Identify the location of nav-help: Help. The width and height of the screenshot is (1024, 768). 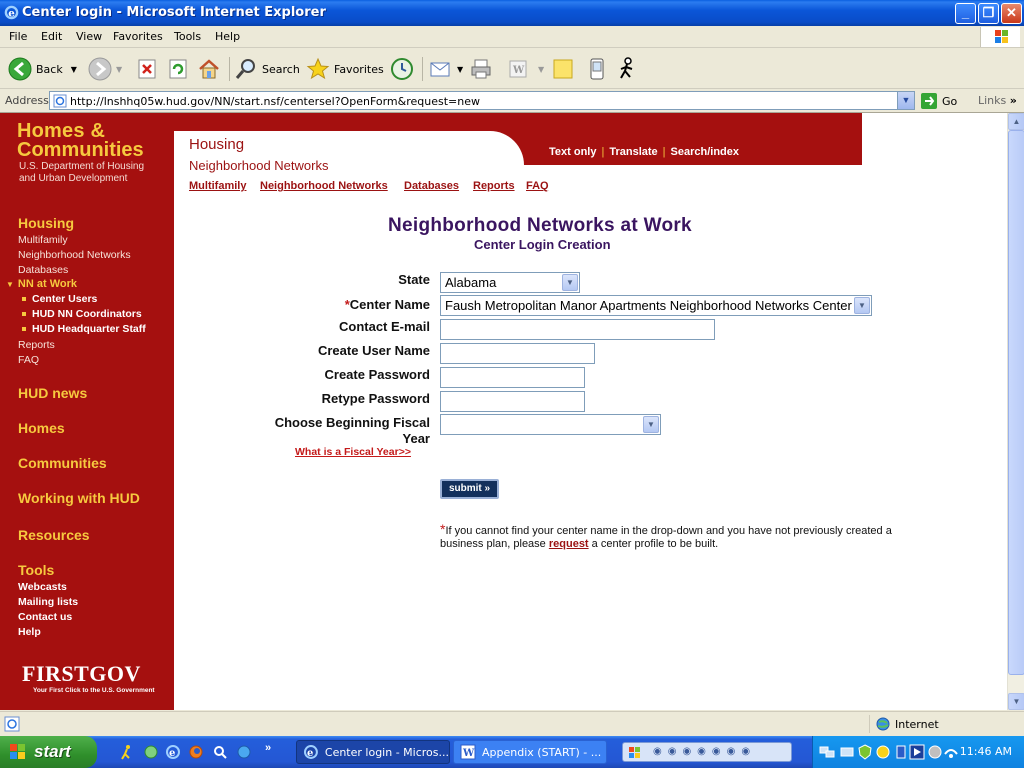
(29, 632).